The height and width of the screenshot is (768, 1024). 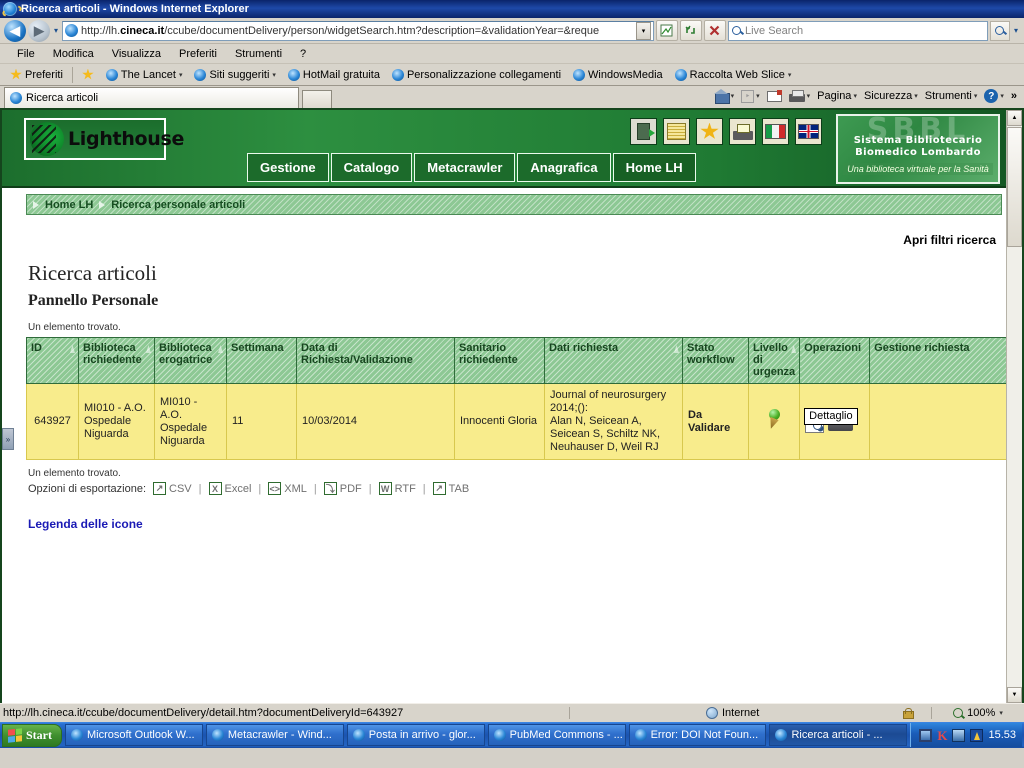 What do you see at coordinates (476, 74) in the screenshot?
I see `favbar-item-personalizzazione: Personalizzazione collegamenti` at bounding box center [476, 74].